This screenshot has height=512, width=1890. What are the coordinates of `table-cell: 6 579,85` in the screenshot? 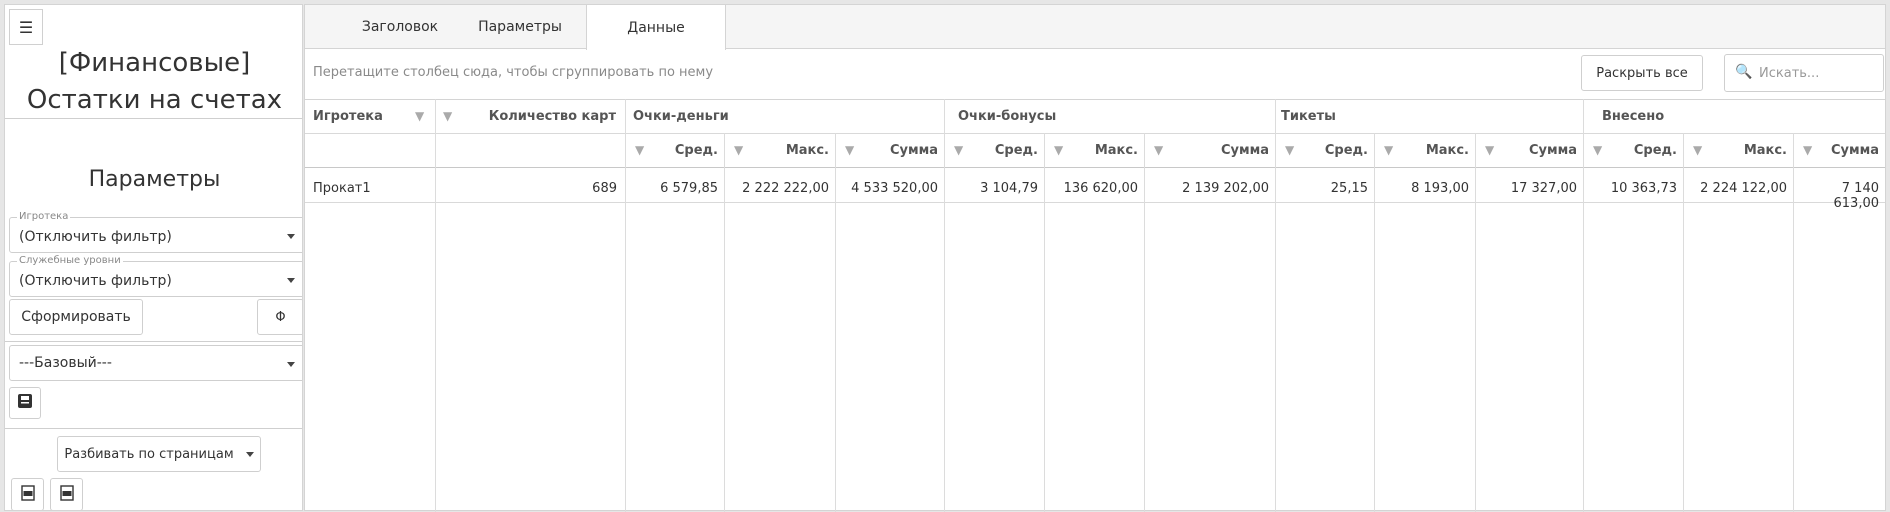 It's located at (689, 188).